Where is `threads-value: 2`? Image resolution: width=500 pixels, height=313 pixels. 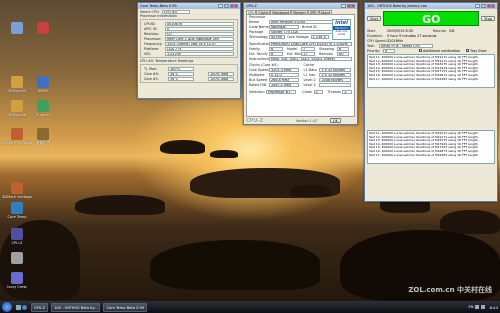 threads-value: 2 is located at coordinates (347, 91).